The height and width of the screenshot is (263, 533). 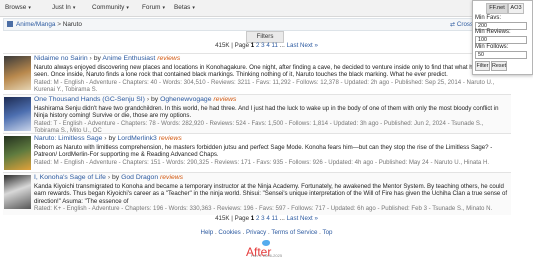 What do you see at coordinates (497, 8) in the screenshot?
I see `tab-ffnet: FF.net` at bounding box center [497, 8].